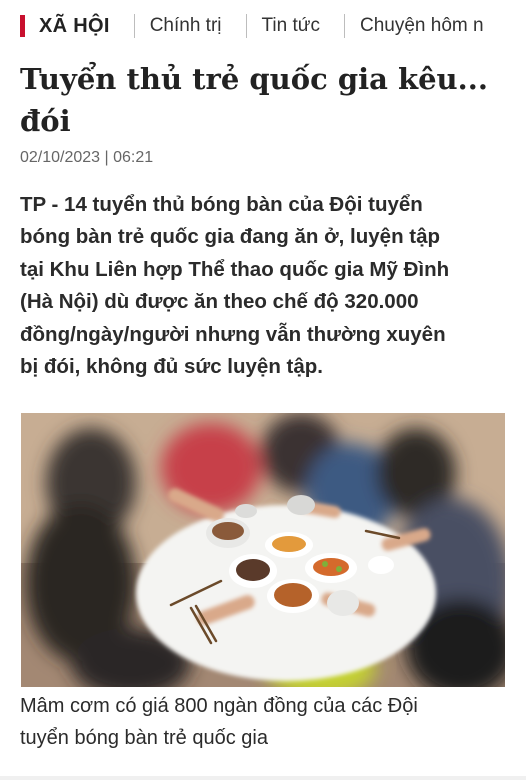  What do you see at coordinates (263, 778) in the screenshot?
I see `bottom-divider` at bounding box center [263, 778].